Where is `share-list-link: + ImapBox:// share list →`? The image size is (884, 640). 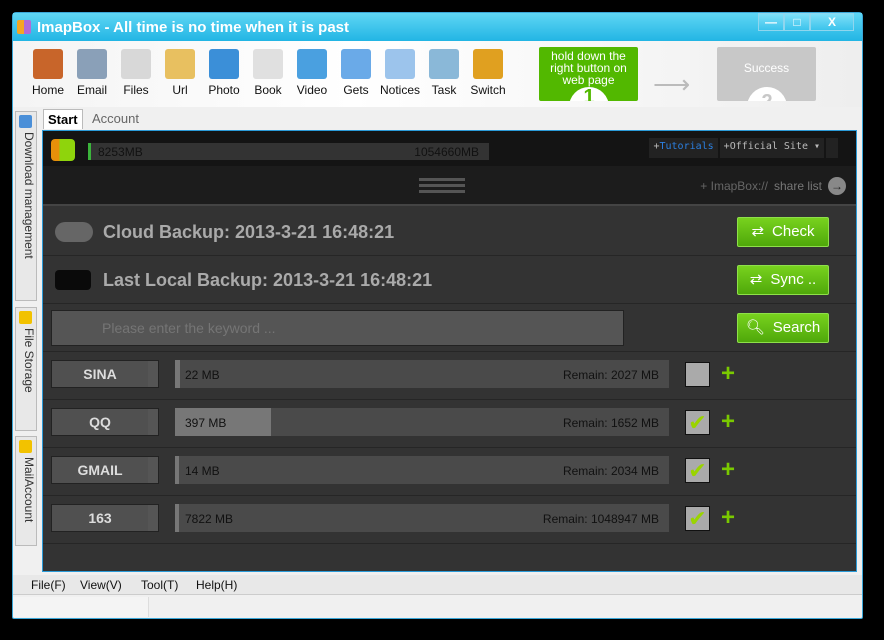 share-list-link: + ImapBox:// share list → is located at coordinates (773, 186).